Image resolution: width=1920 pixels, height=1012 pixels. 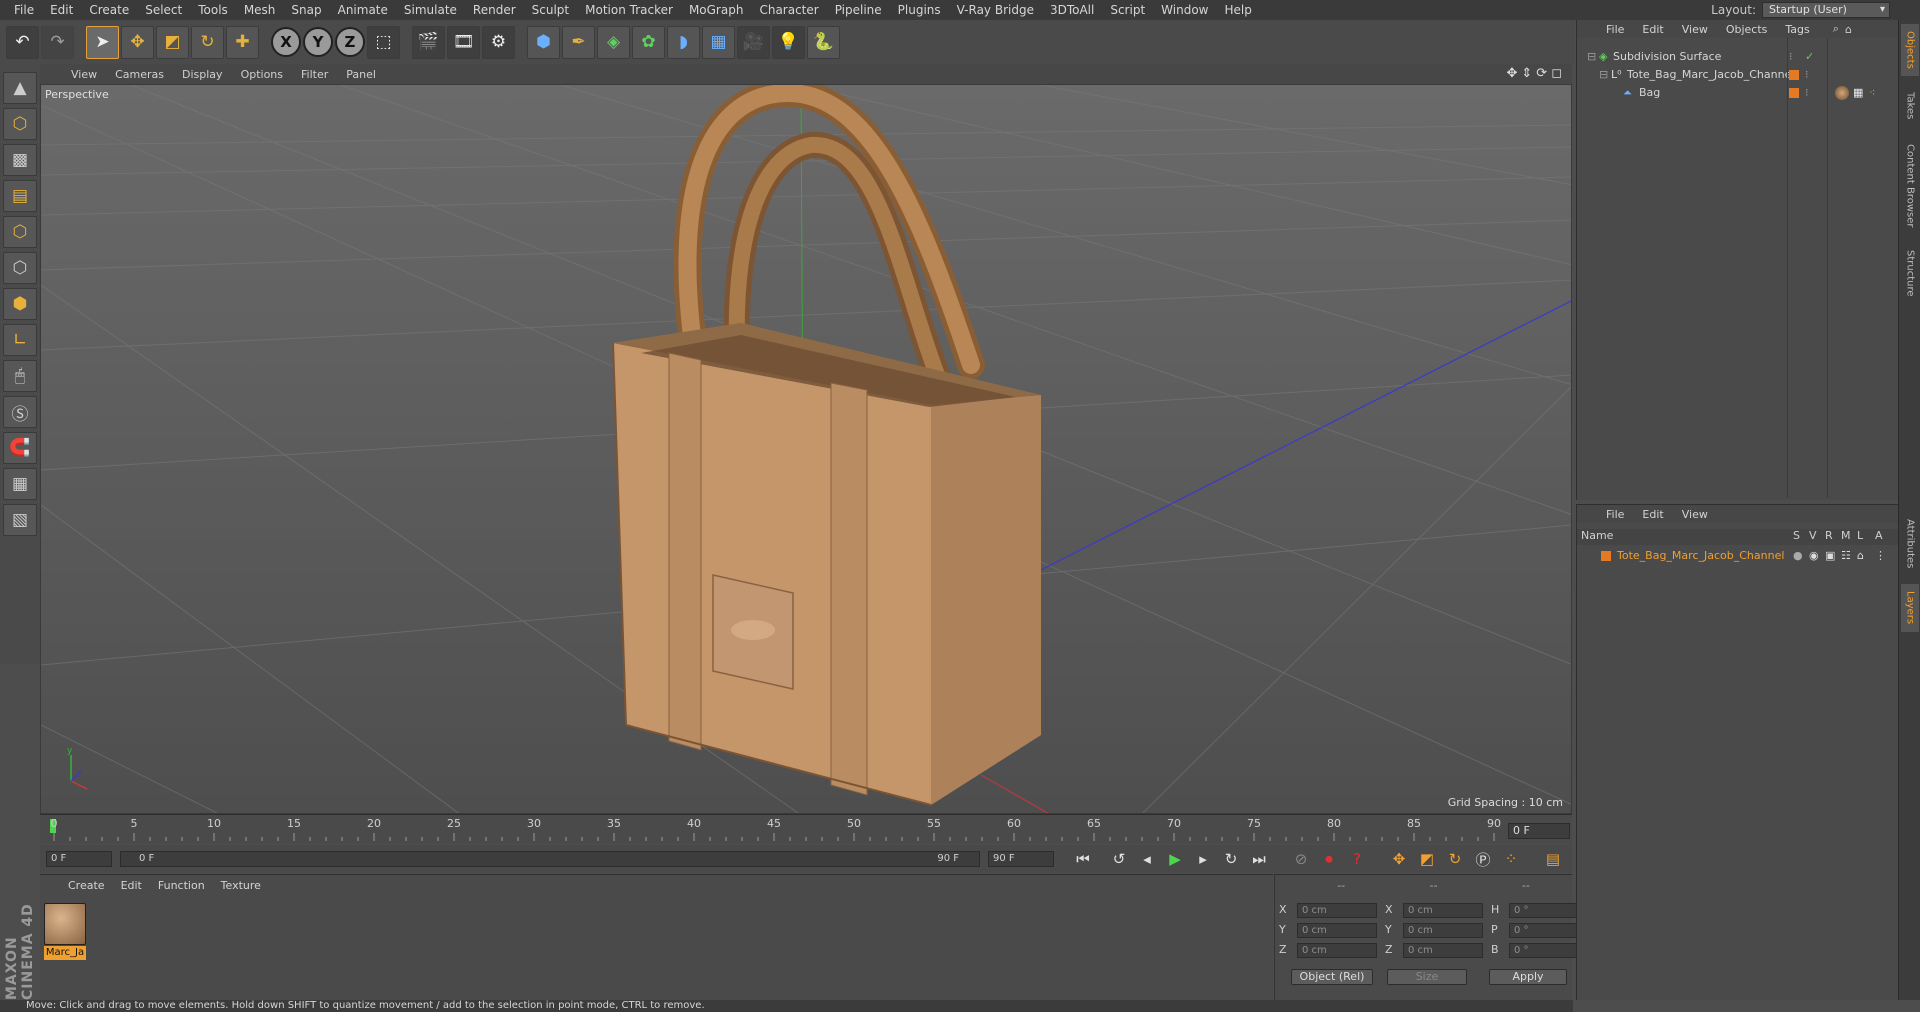 I want to click on om-menu-objects: Objects, so click(x=1747, y=29).